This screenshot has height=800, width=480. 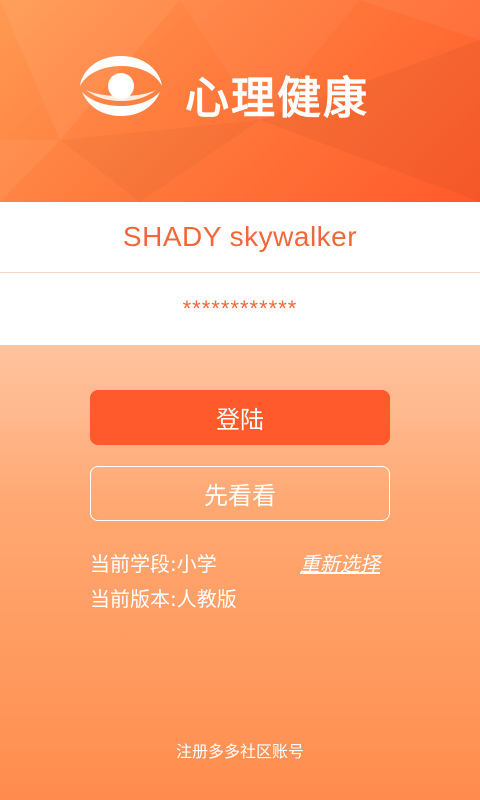 What do you see at coordinates (240, 417) in the screenshot?
I see `login-button: 登陆` at bounding box center [240, 417].